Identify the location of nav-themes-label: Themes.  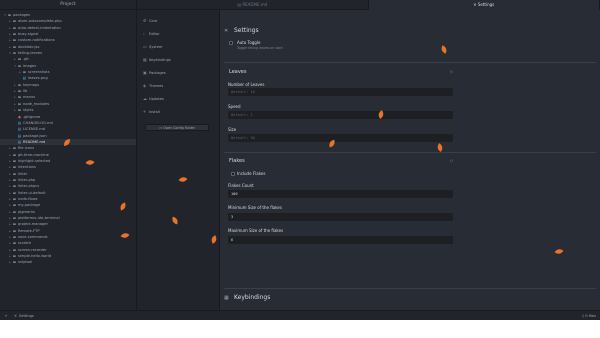
(156, 85).